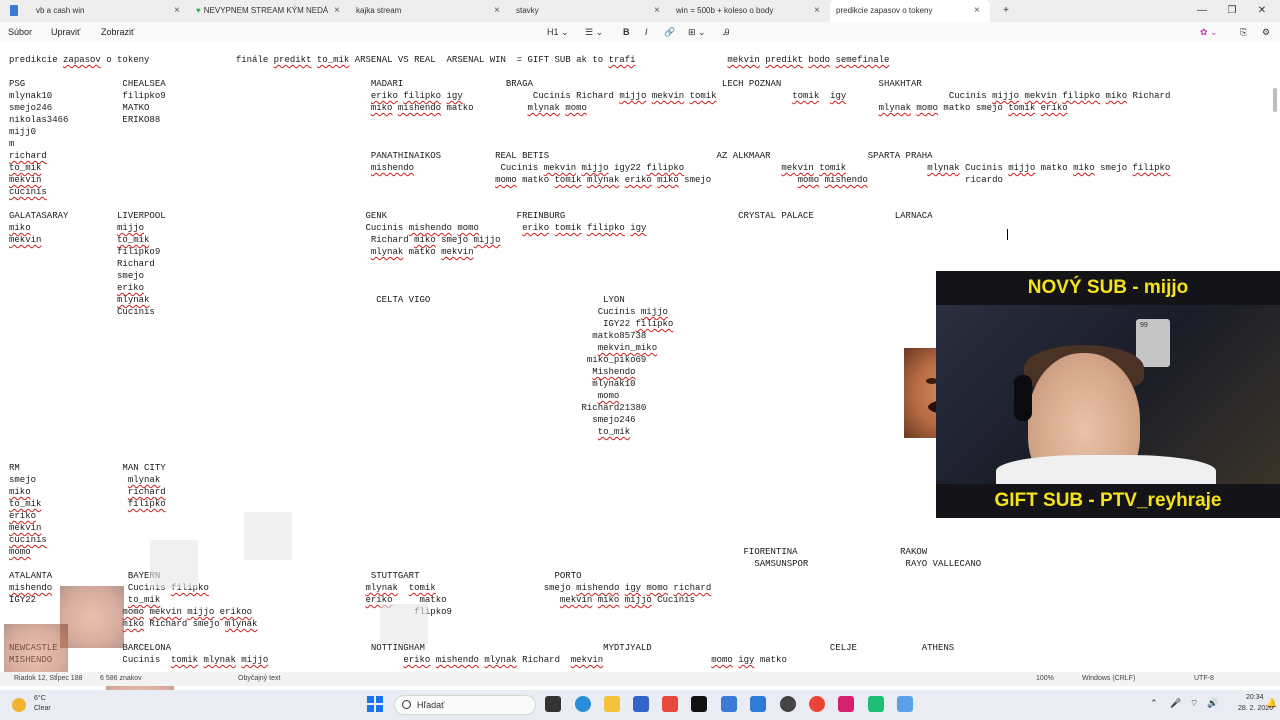 The width and height of the screenshot is (1280, 720). Describe the element at coordinates (1154, 703) in the screenshot. I see `chevron-up-icon: ⌃` at that location.